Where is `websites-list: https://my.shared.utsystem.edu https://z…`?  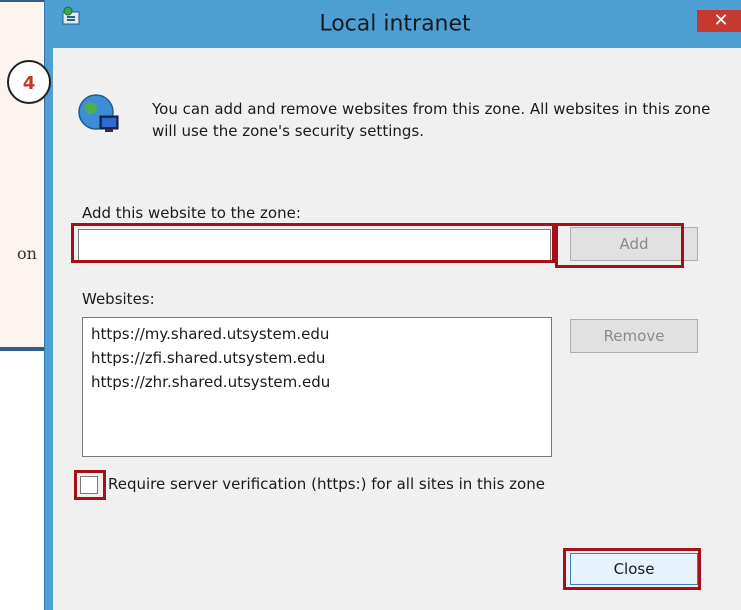
websites-list: https://my.shared.utsystem.edu https://z… is located at coordinates (317, 387).